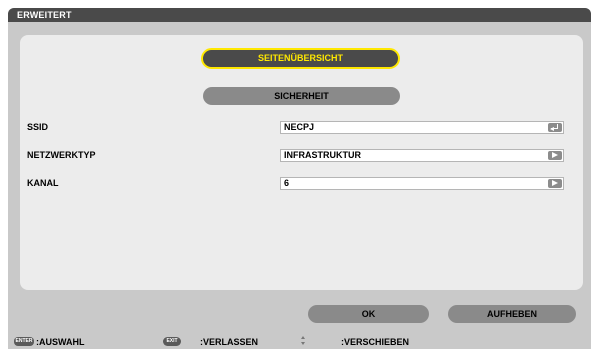 The image size is (597, 349). What do you see at coordinates (300, 58) in the screenshot?
I see `tab-page-overview: SEITENÜBERSICHT` at bounding box center [300, 58].